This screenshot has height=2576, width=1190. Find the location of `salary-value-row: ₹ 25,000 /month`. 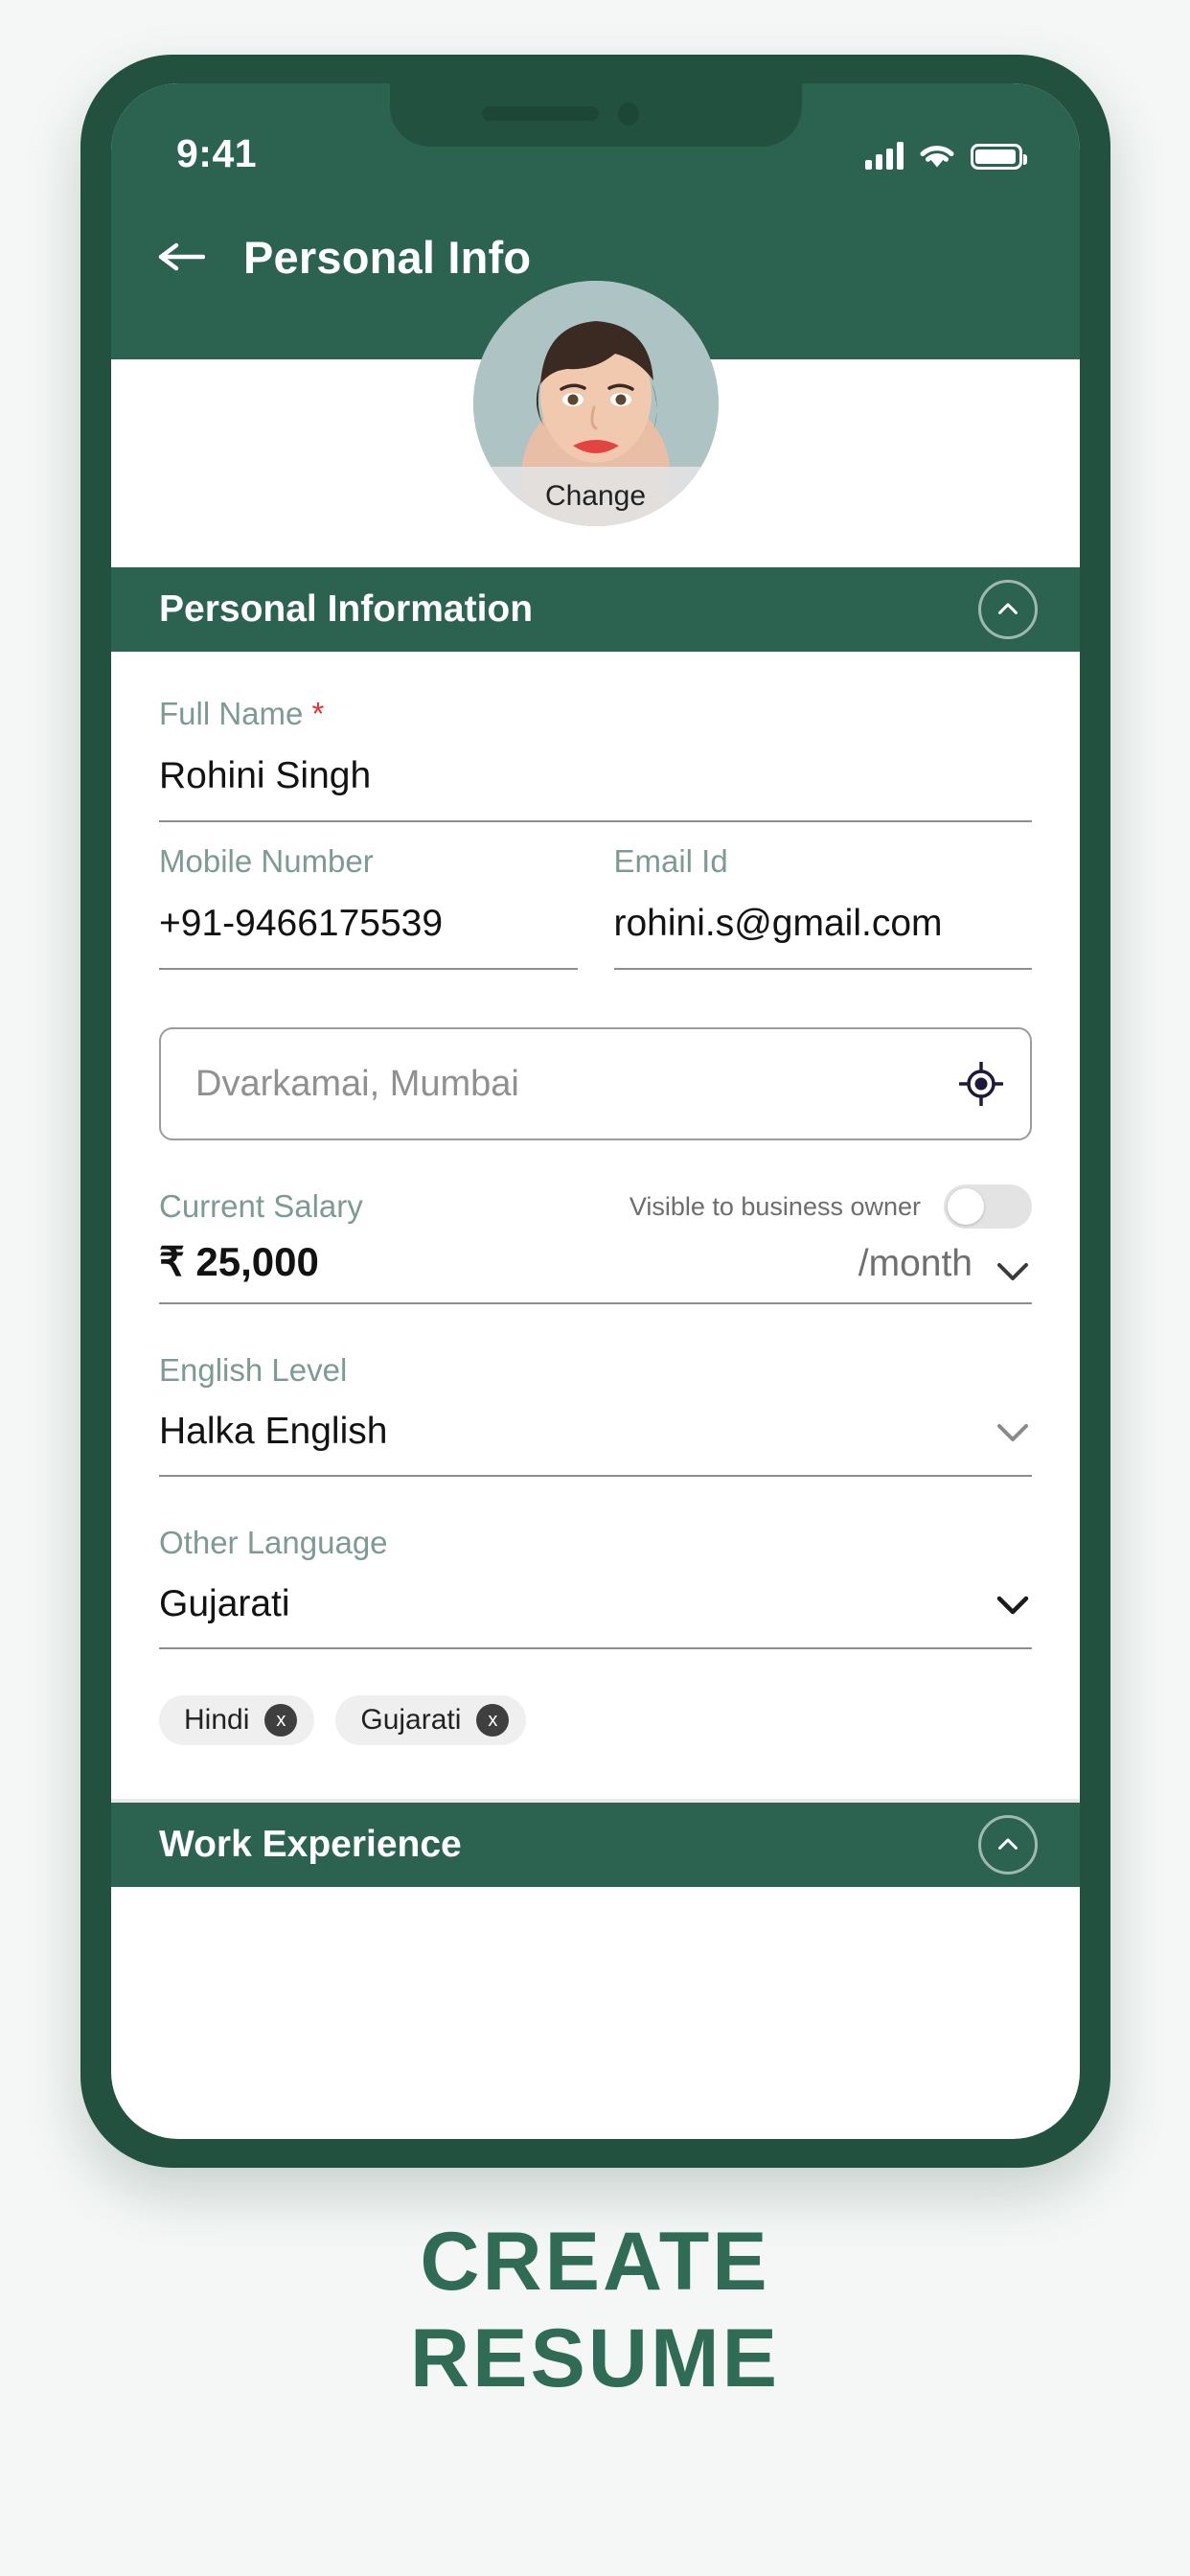

salary-value-row: ₹ 25,000 /month is located at coordinates (595, 1270).